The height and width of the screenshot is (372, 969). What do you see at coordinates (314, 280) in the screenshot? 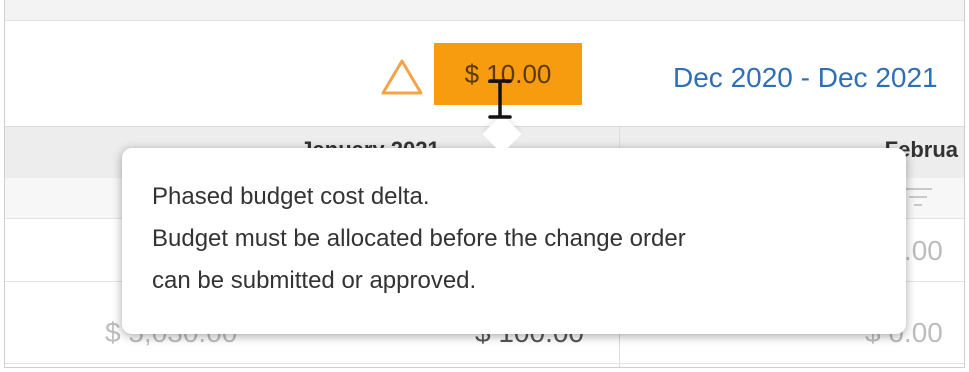
I see `tooltip-line: can be submitted or approved.` at bounding box center [314, 280].